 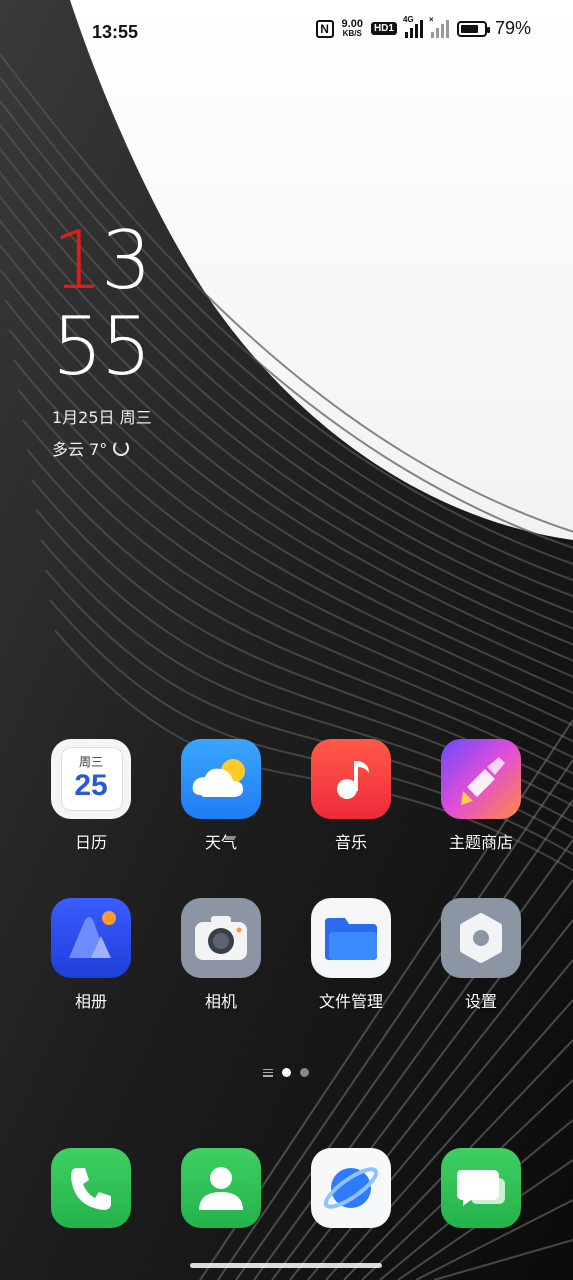 I want to click on calendar-icon: 周三 25, so click(x=91, y=779).